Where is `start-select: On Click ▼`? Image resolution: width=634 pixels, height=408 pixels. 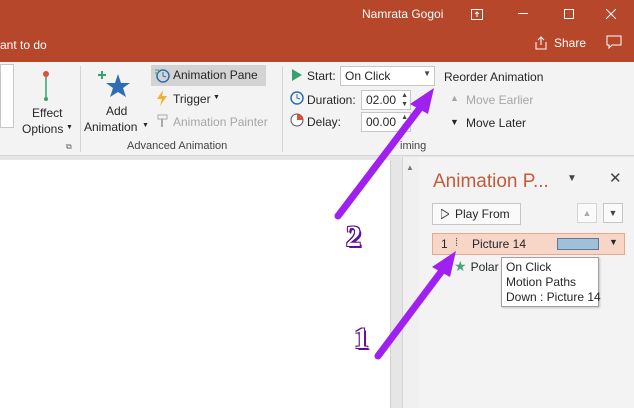
start-select: On Click ▼ is located at coordinates (387, 76).